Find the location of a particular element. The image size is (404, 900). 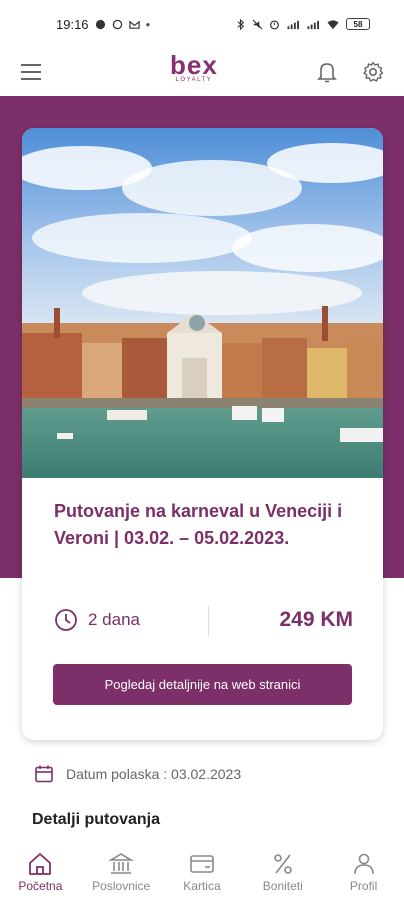

menu-button is located at coordinates (31, 72).